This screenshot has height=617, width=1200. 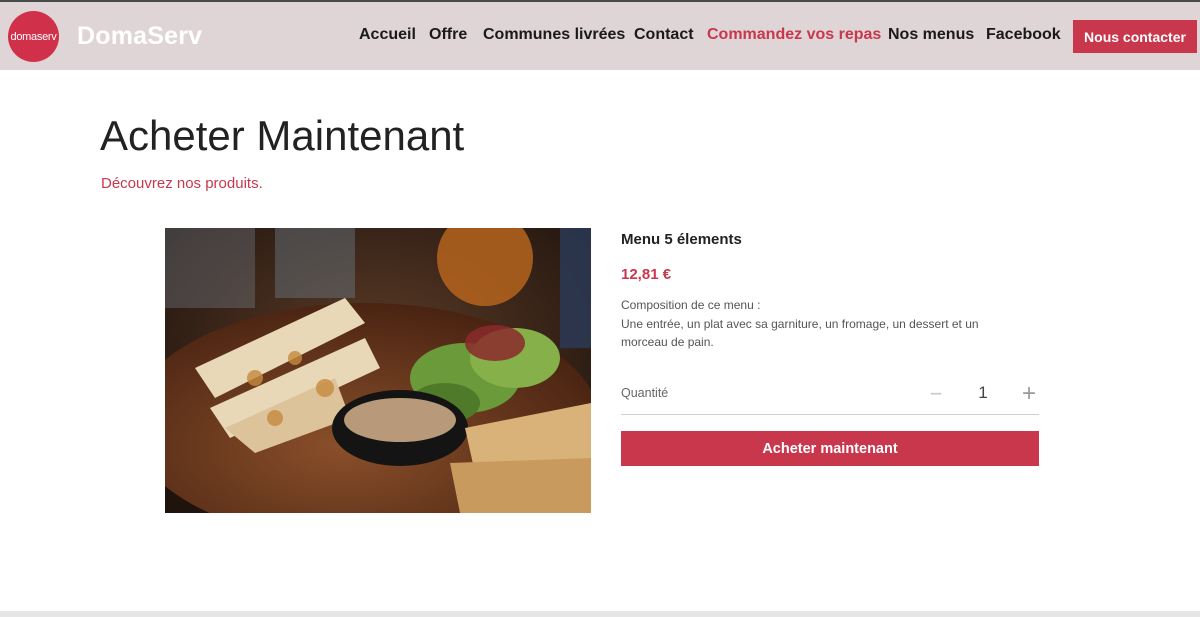 What do you see at coordinates (387, 35) in the screenshot?
I see `nav-accueil: Accueil` at bounding box center [387, 35].